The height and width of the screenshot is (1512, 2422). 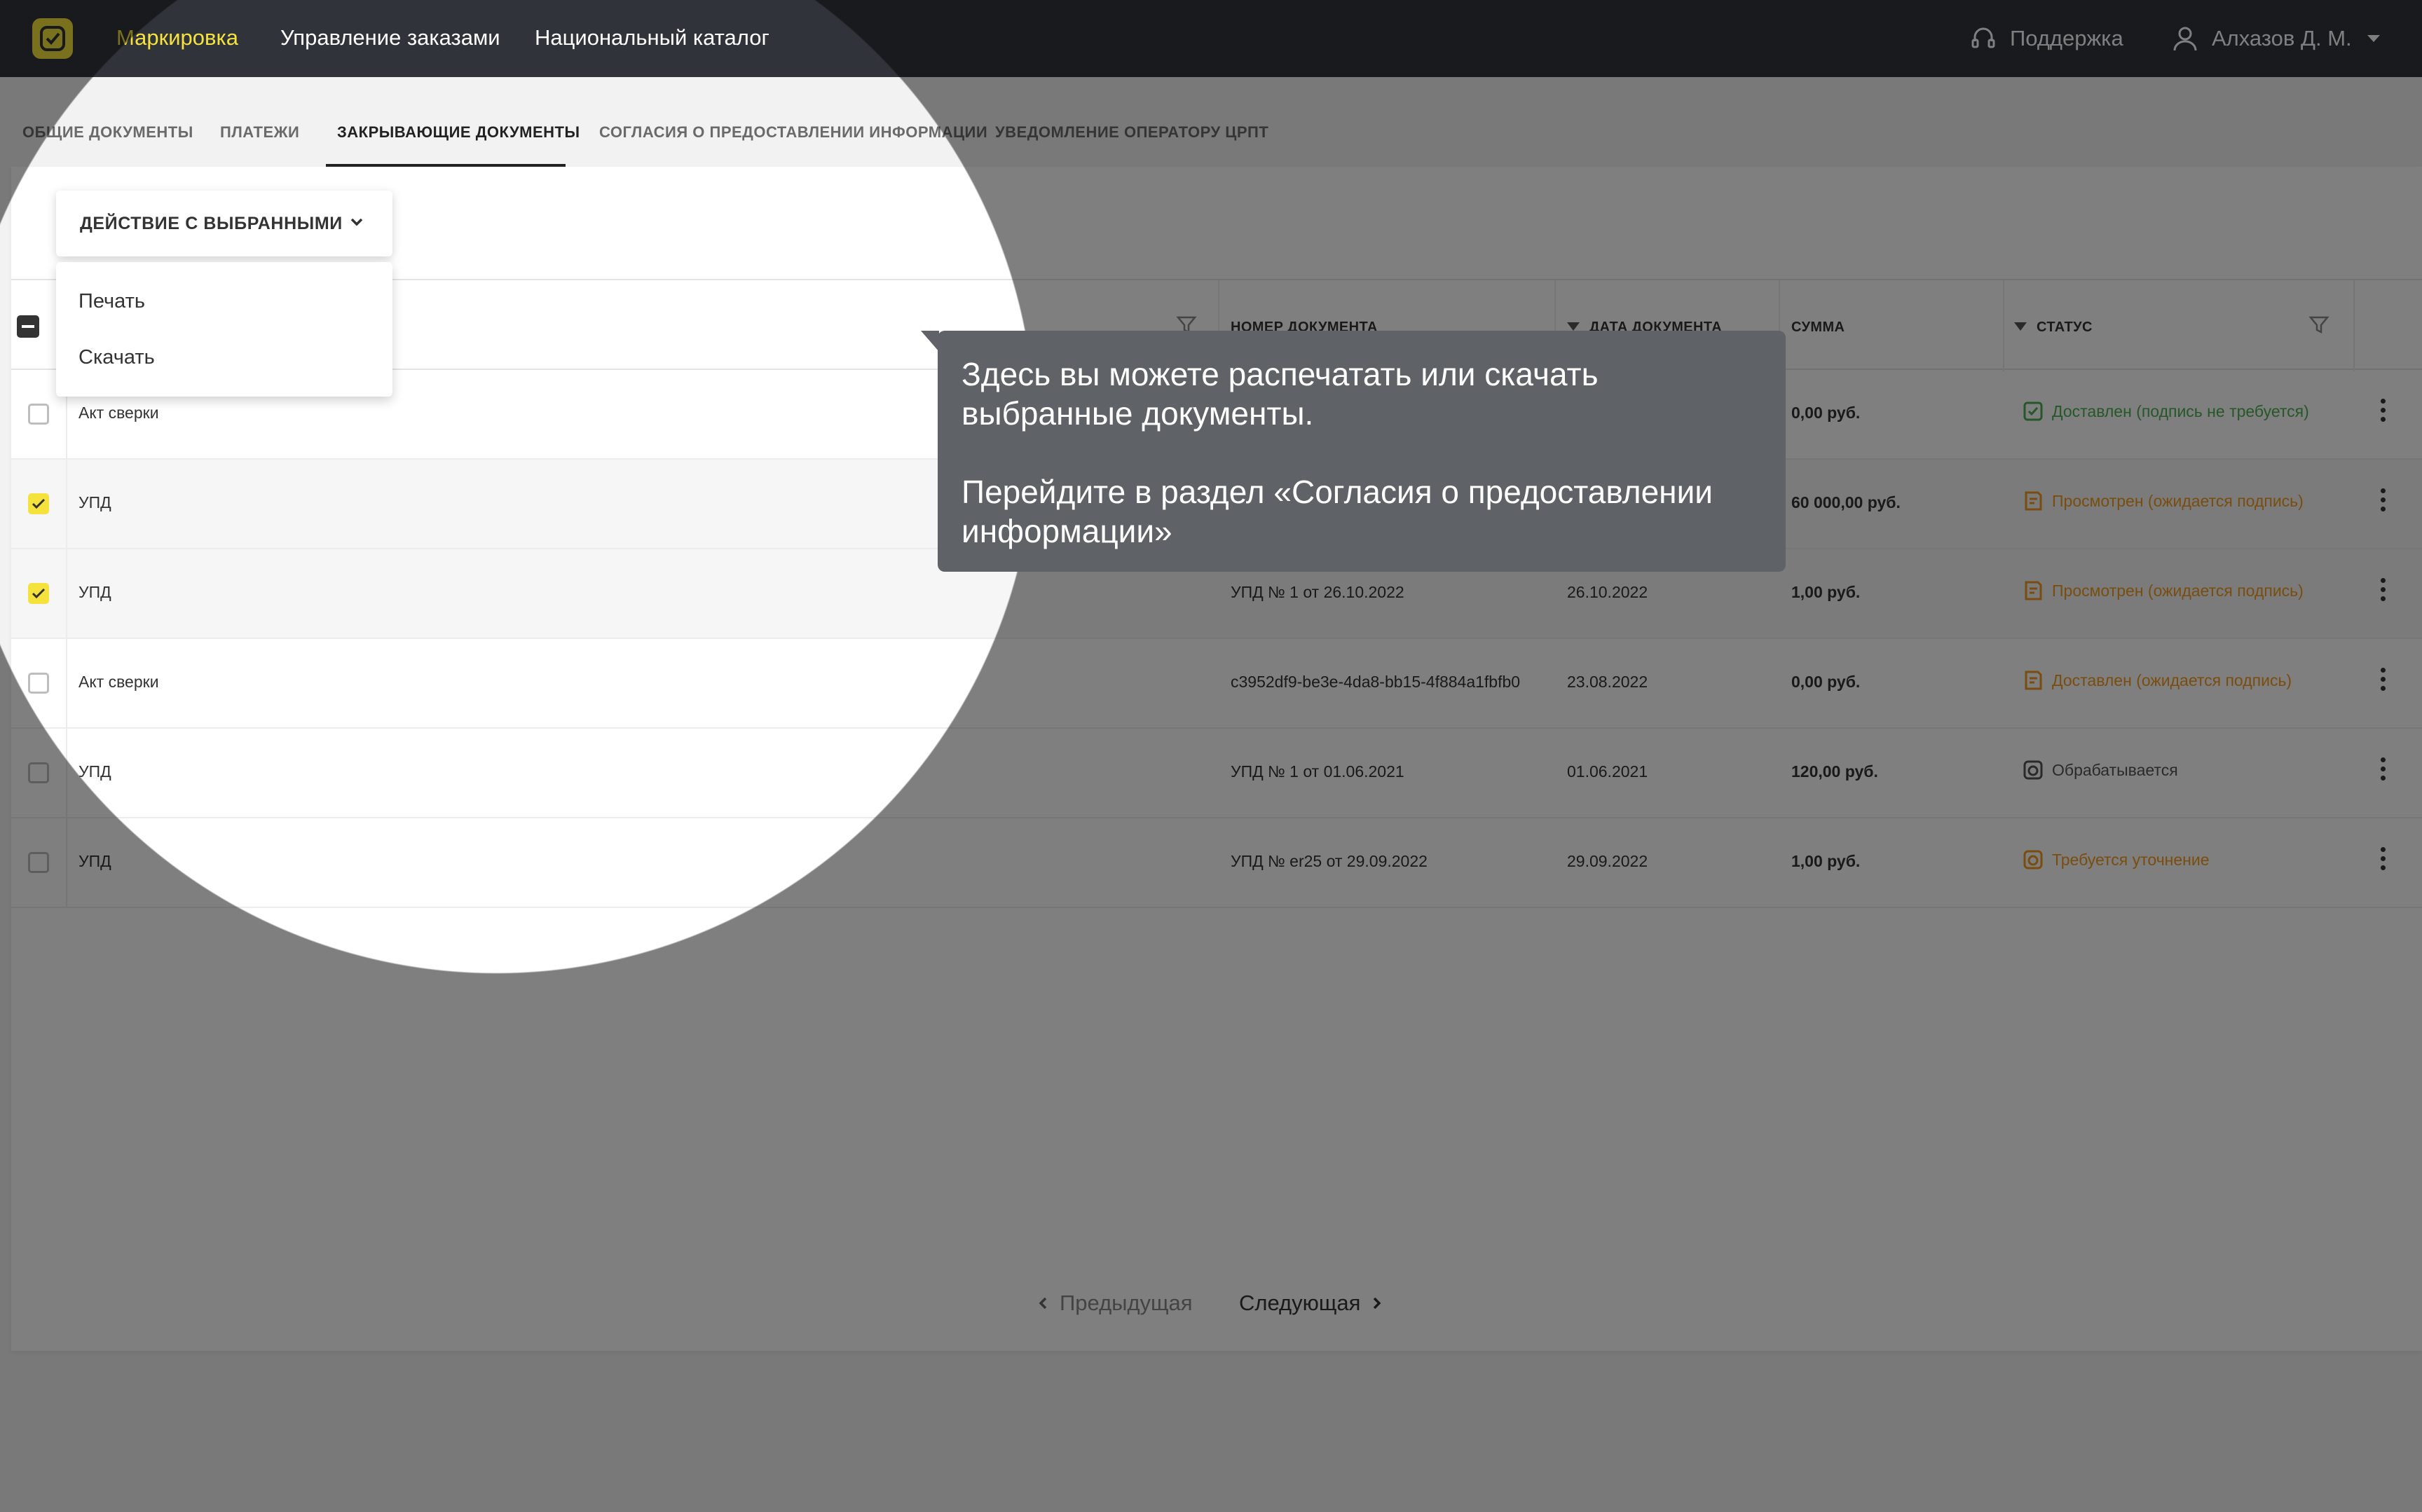 What do you see at coordinates (2180, 410) in the screenshot?
I see `status-label: Доставлен (подпись не требуется)` at bounding box center [2180, 410].